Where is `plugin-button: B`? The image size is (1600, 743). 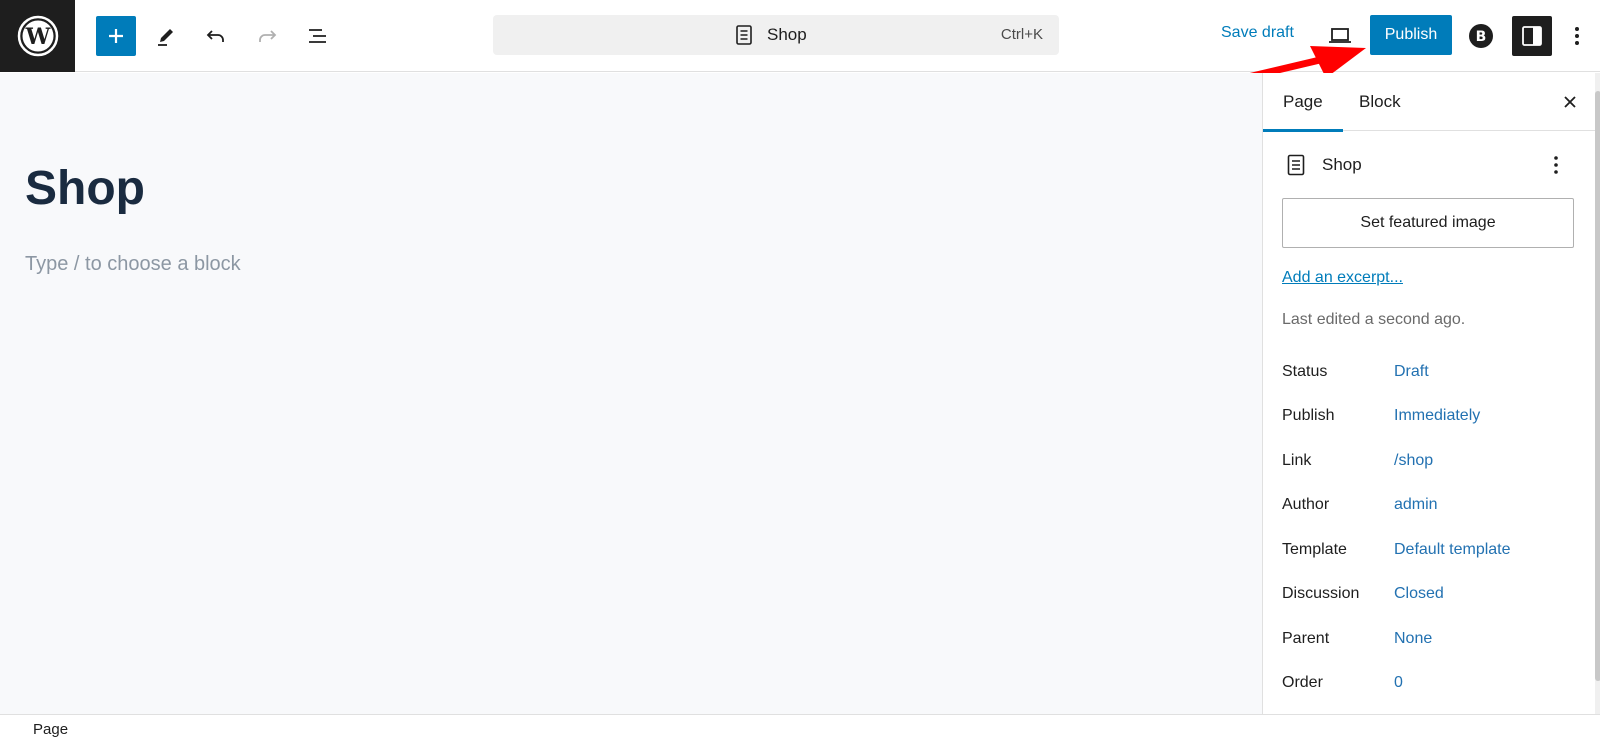 plugin-button: B is located at coordinates (1481, 36).